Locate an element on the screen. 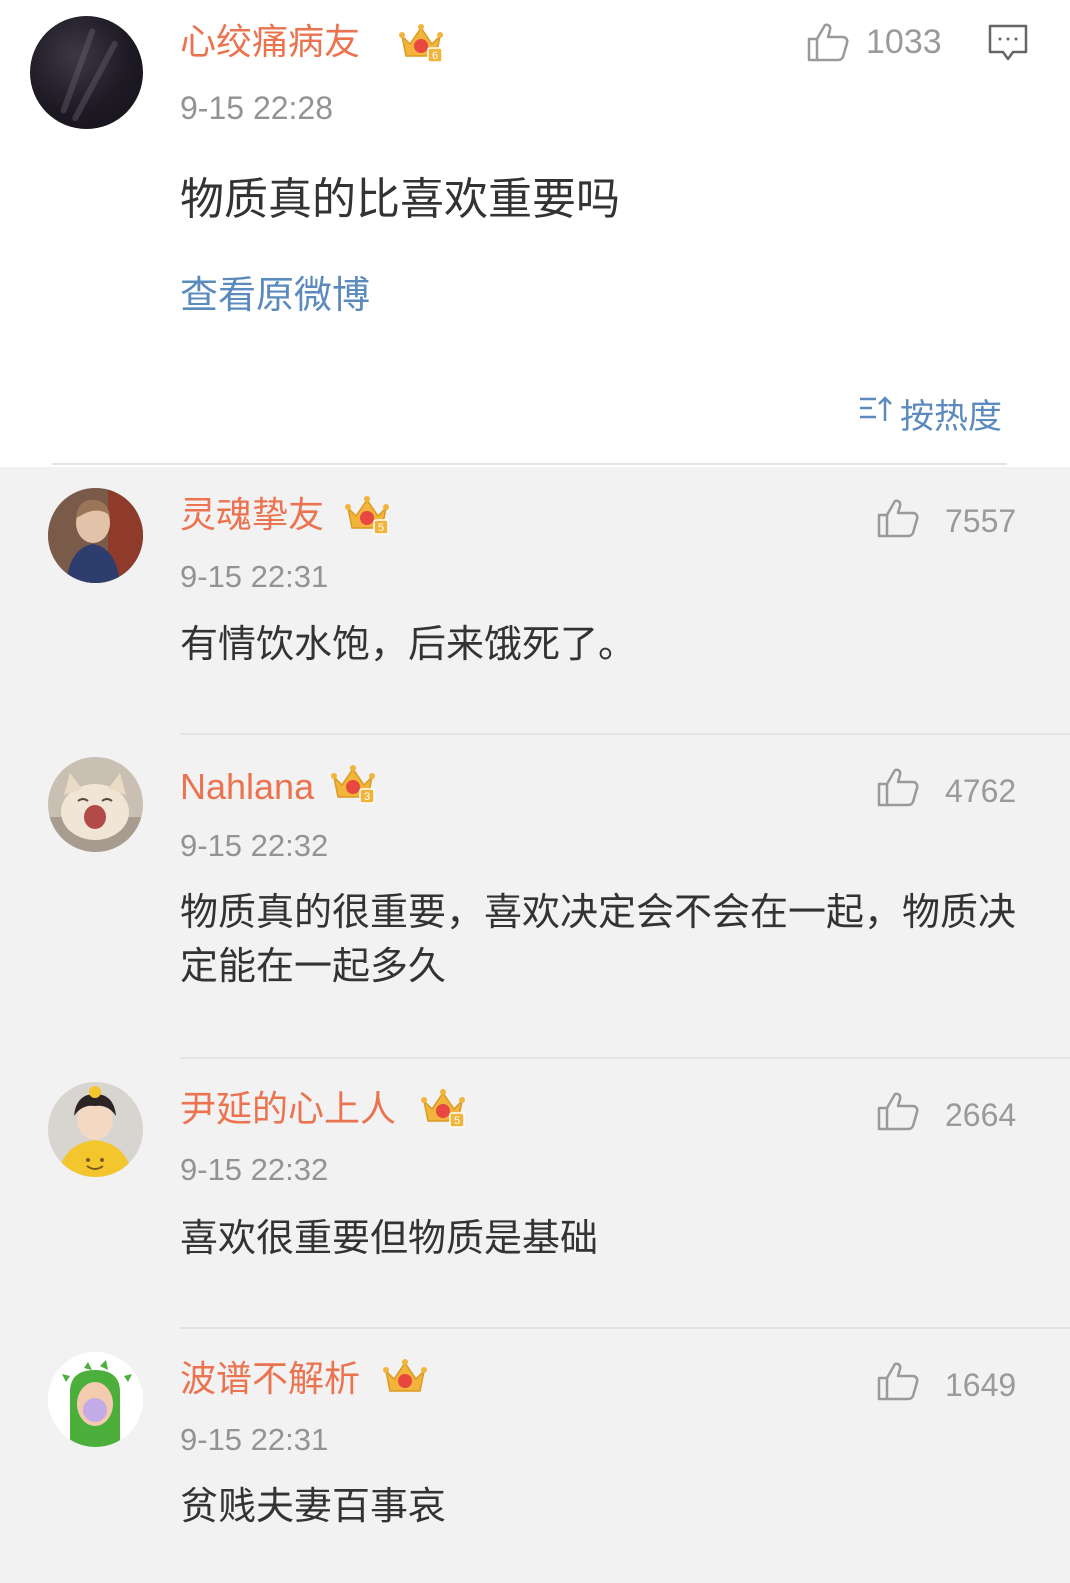 Image resolution: width=1070 pixels, height=1583 pixels. view-original-link: 查看原微博 is located at coordinates (275, 295).